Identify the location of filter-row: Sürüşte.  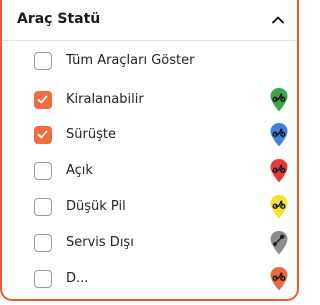
(149, 135).